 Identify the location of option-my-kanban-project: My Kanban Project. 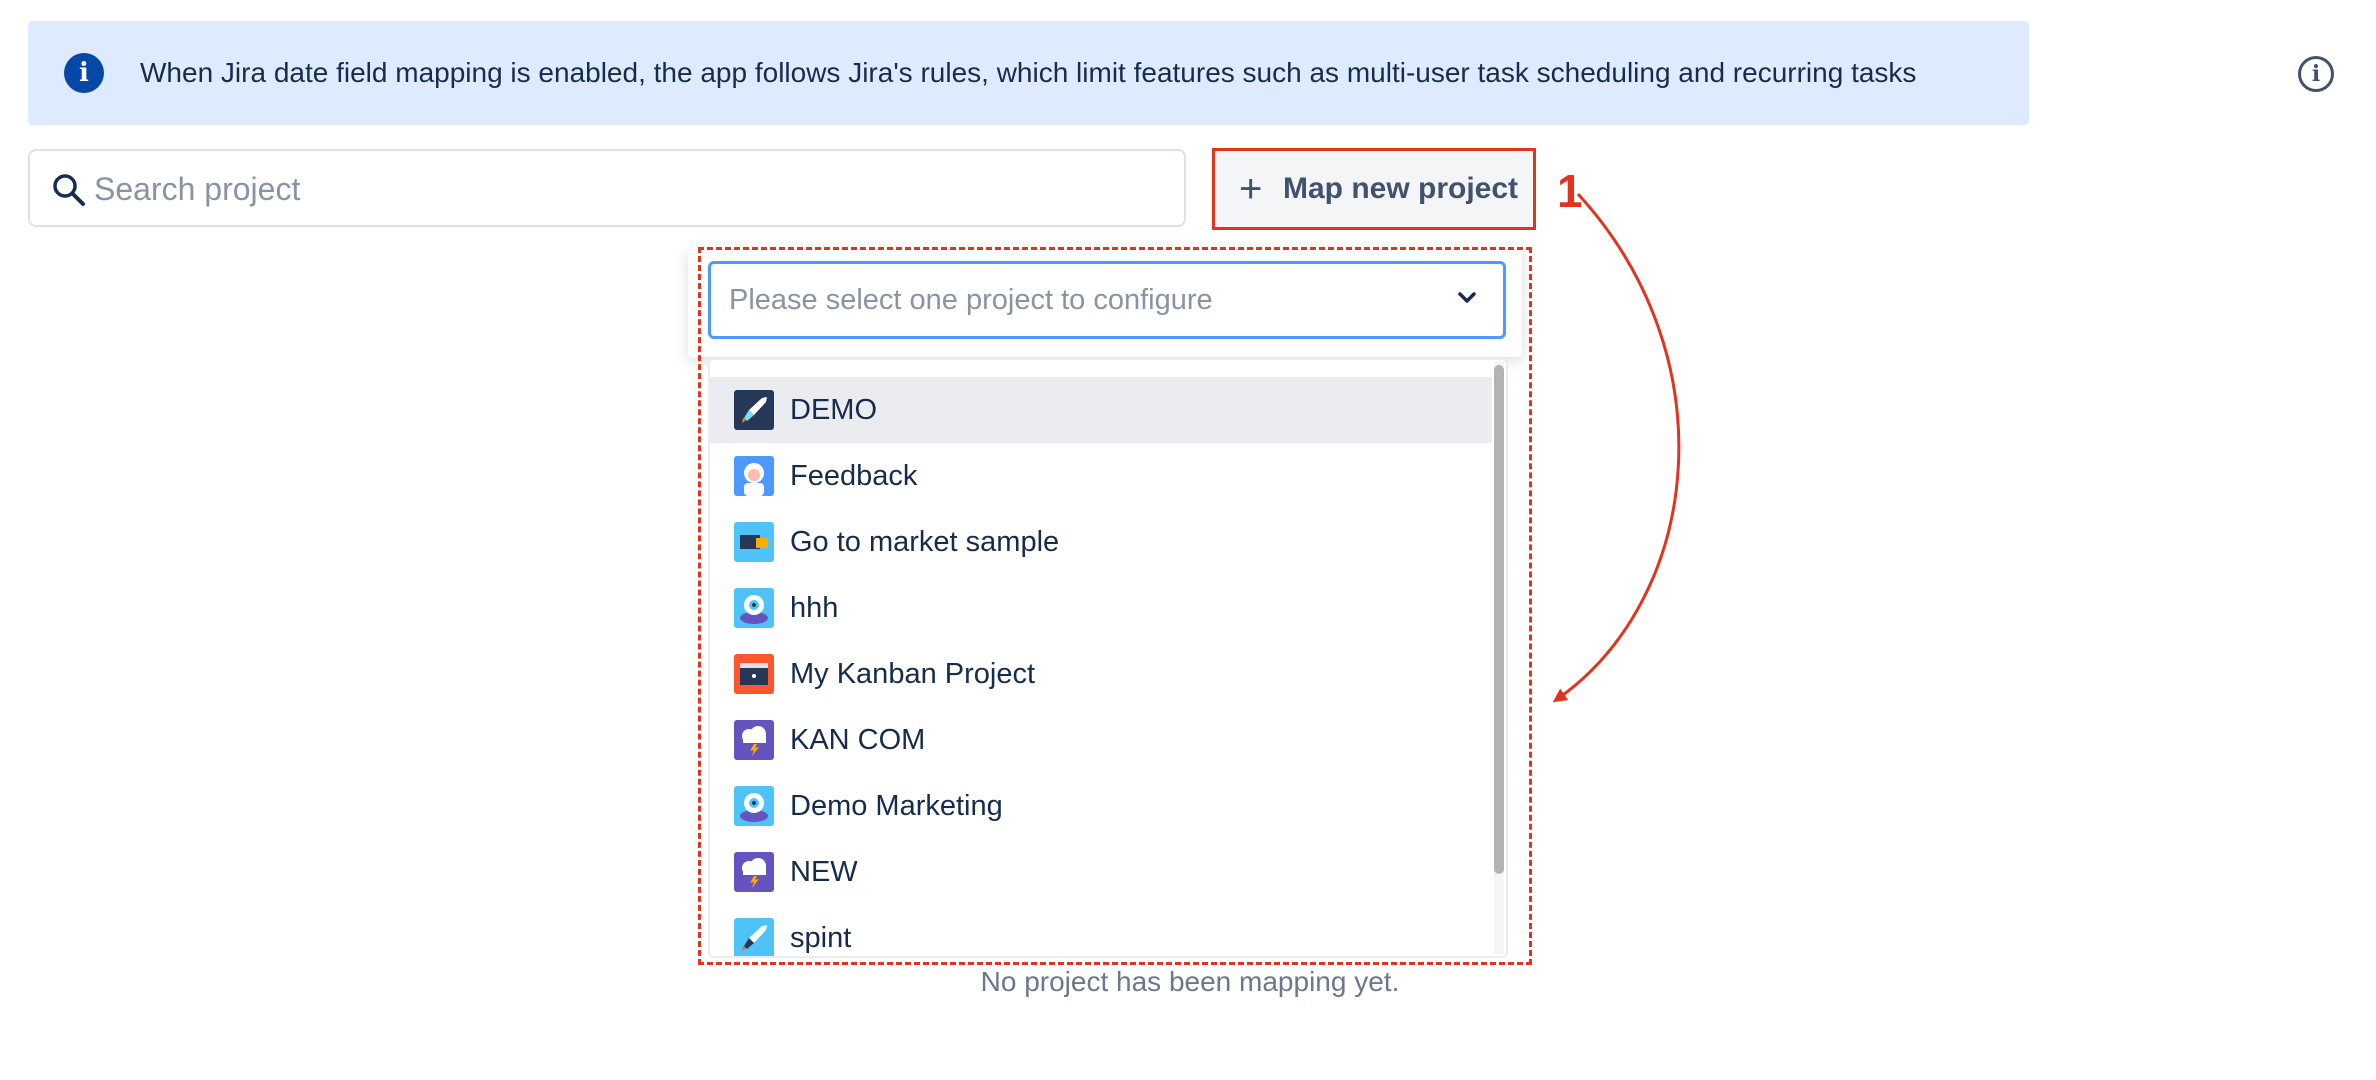
(1101, 674).